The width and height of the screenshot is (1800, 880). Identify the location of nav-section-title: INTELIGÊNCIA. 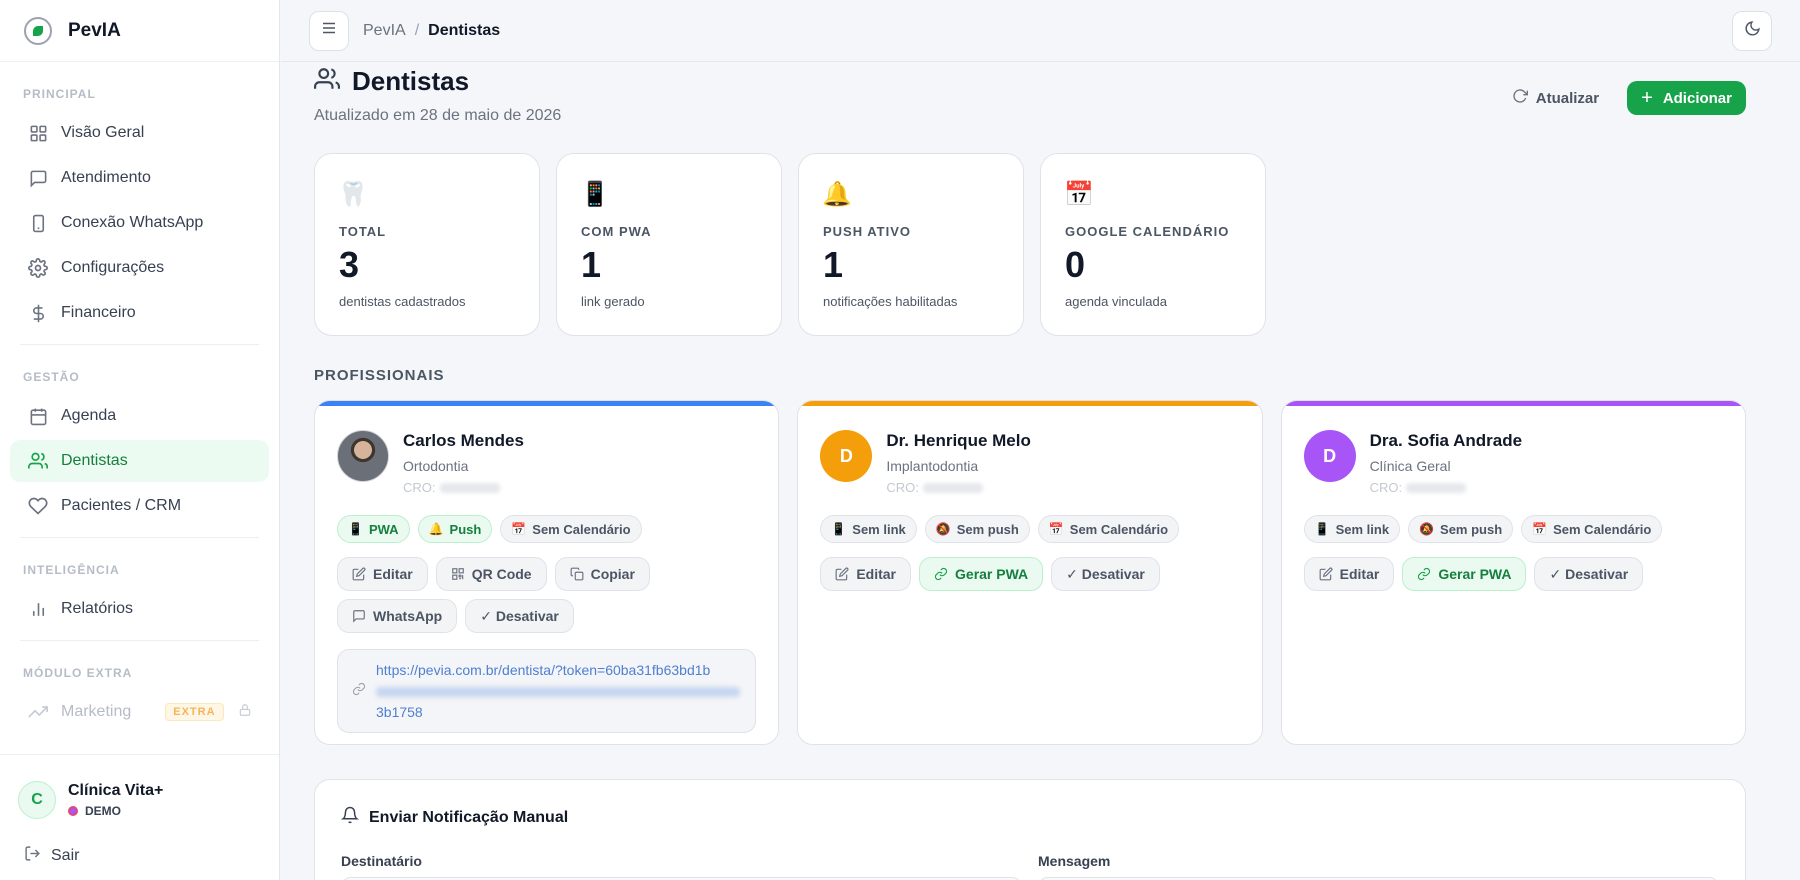
(71, 570).